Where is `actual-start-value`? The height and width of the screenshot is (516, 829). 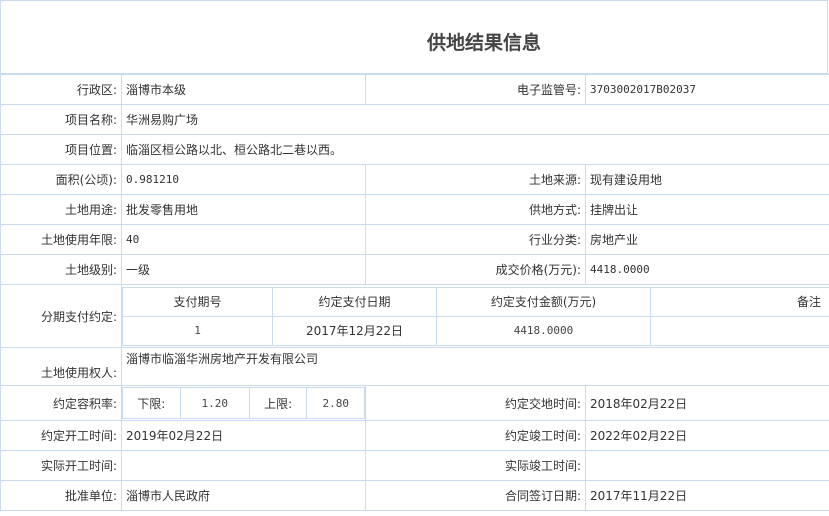
actual-start-value is located at coordinates (243, 465).